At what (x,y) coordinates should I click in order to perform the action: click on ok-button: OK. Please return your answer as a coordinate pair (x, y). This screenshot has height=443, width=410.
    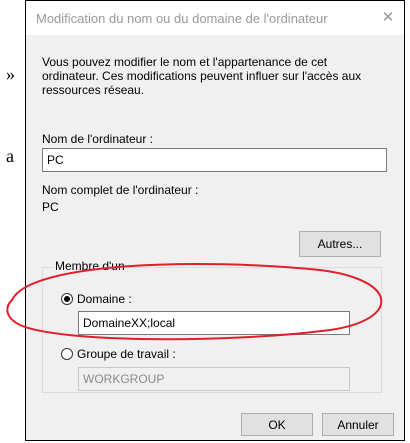
    Looking at the image, I should click on (277, 424).